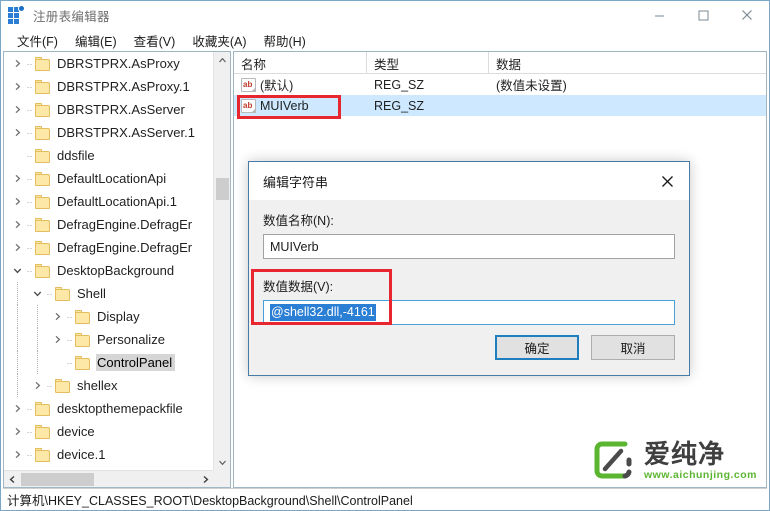  What do you see at coordinates (109, 201) in the screenshot?
I see `tree-item-defaultlocationapi-1: ·· DefaultLocationApi.1` at bounding box center [109, 201].